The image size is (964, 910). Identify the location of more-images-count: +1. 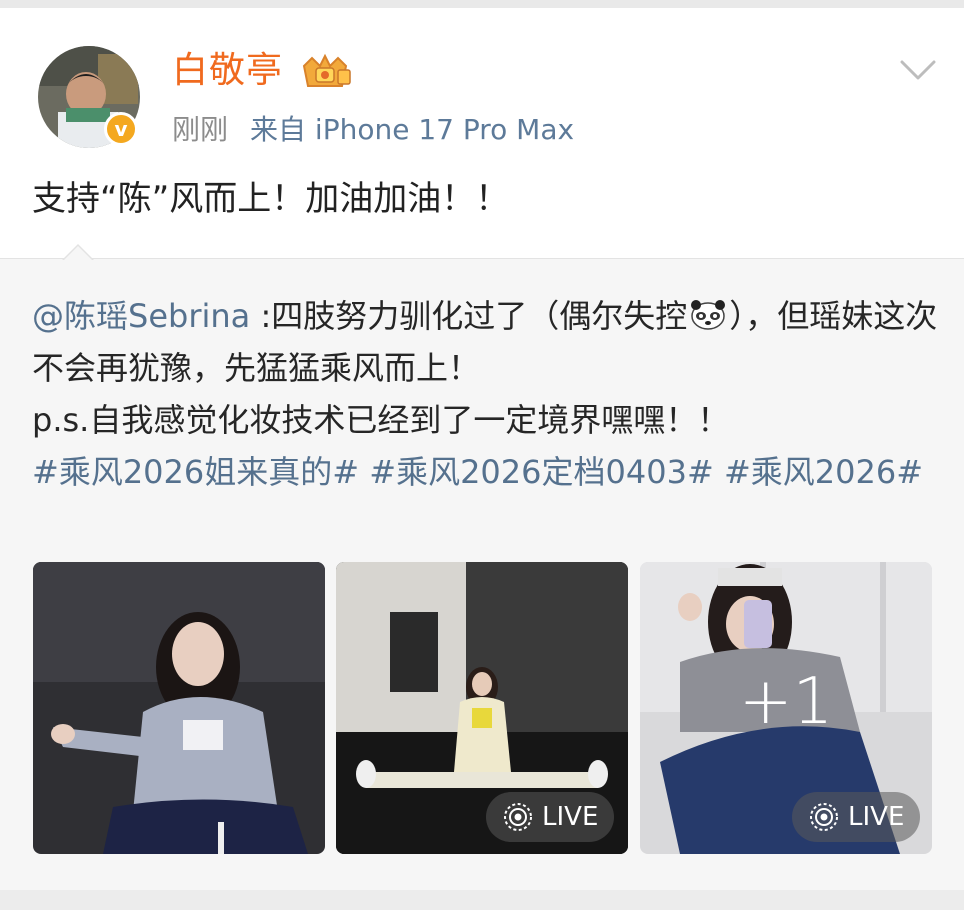
(786, 702).